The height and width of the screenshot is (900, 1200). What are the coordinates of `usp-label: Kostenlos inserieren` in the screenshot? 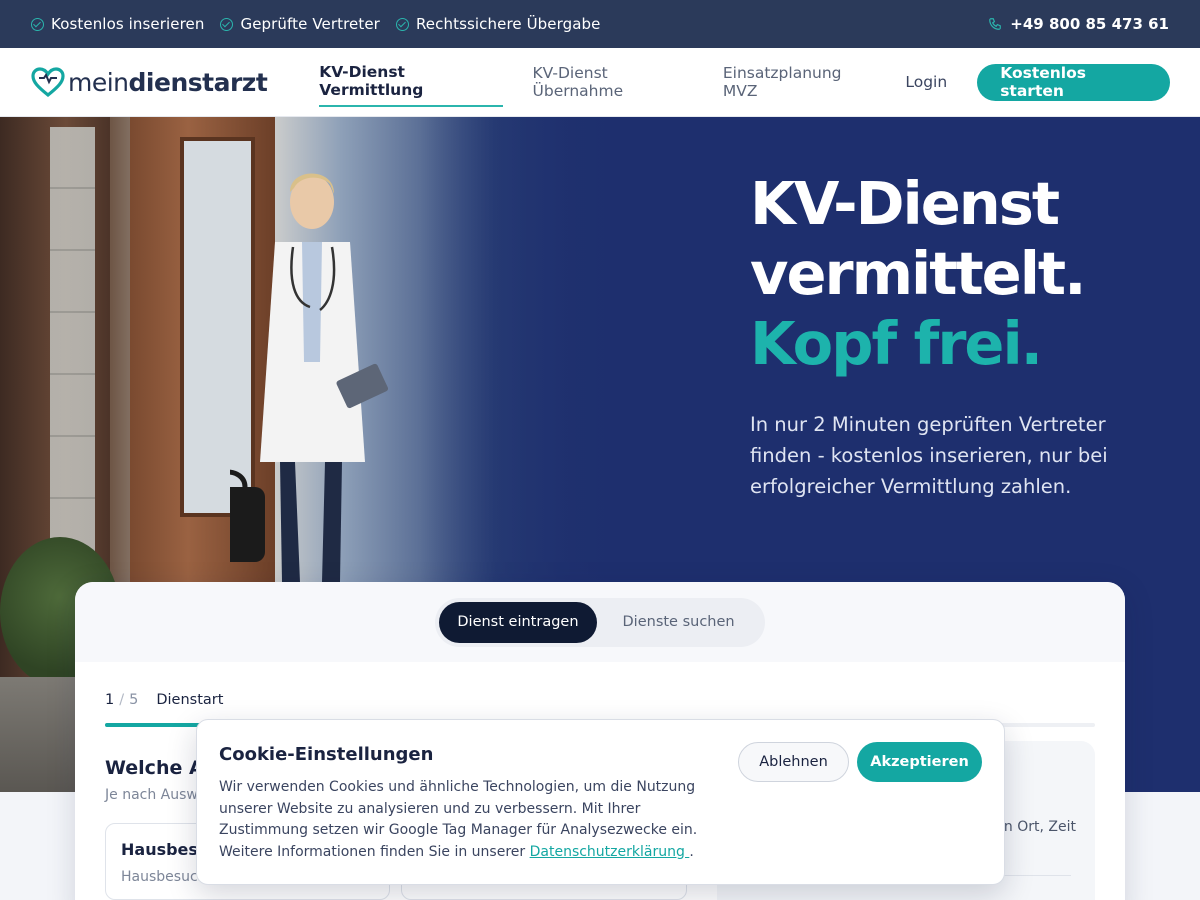 It's located at (128, 24).